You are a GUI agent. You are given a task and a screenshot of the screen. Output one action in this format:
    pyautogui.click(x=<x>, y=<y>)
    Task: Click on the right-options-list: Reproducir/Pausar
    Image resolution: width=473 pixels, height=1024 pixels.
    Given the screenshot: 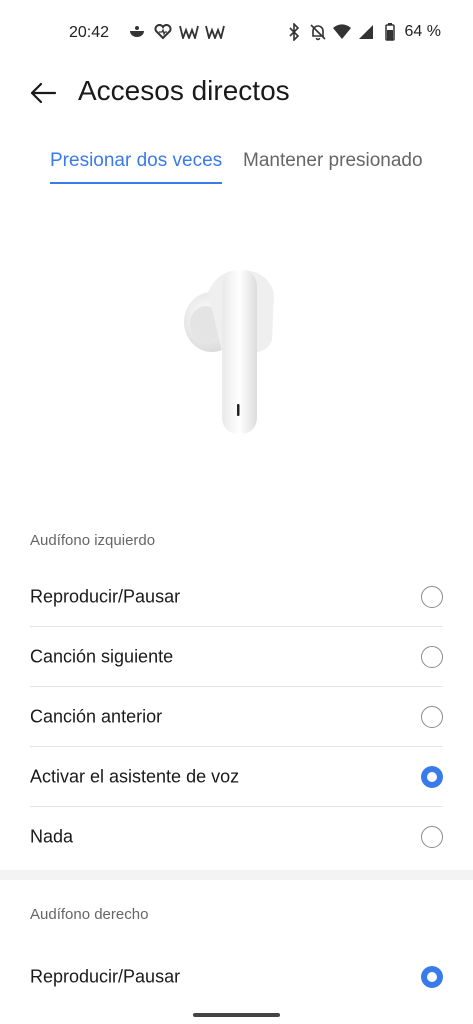 What is the action you would take?
    pyautogui.click(x=236, y=977)
    